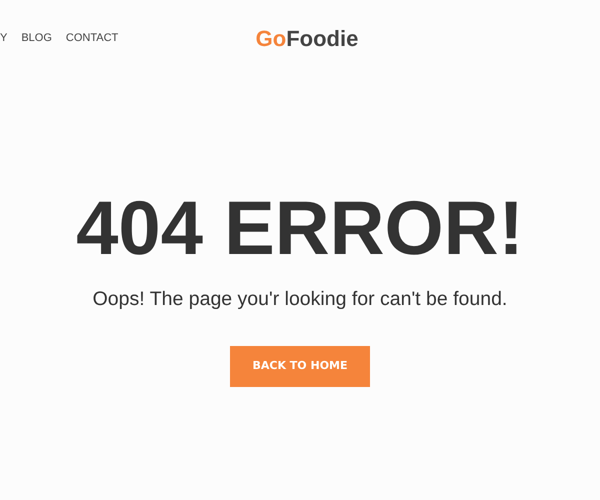 The image size is (600, 500). I want to click on logo: GoFoodie, so click(300, 38).